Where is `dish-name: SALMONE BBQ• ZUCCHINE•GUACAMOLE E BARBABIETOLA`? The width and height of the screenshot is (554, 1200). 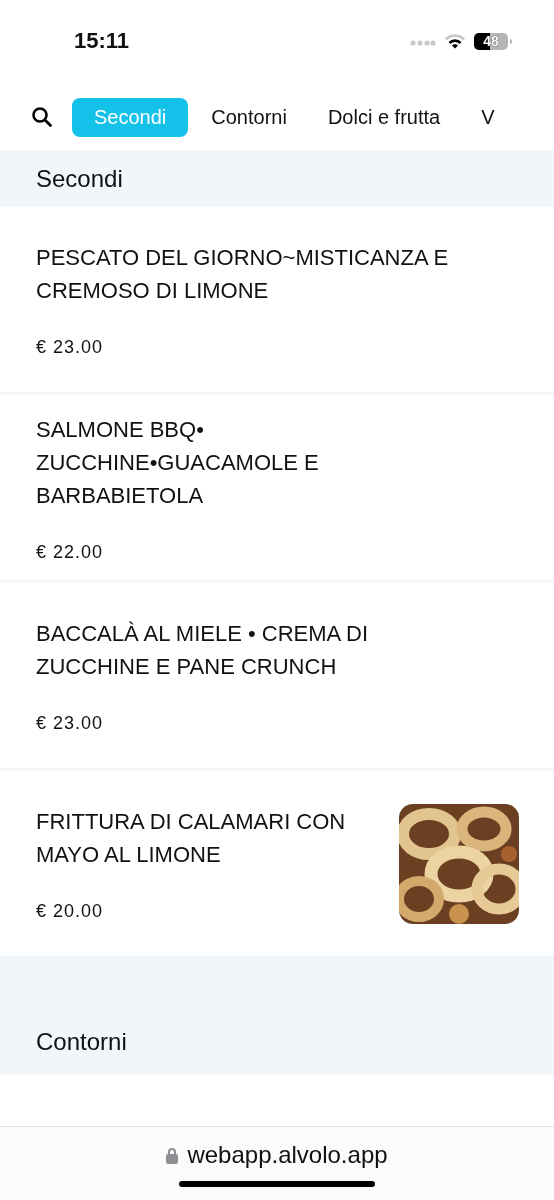 dish-name: SALMONE BBQ• ZUCCHINE•GUACAMOLE E BARBABIETOLA is located at coordinates (178, 462).